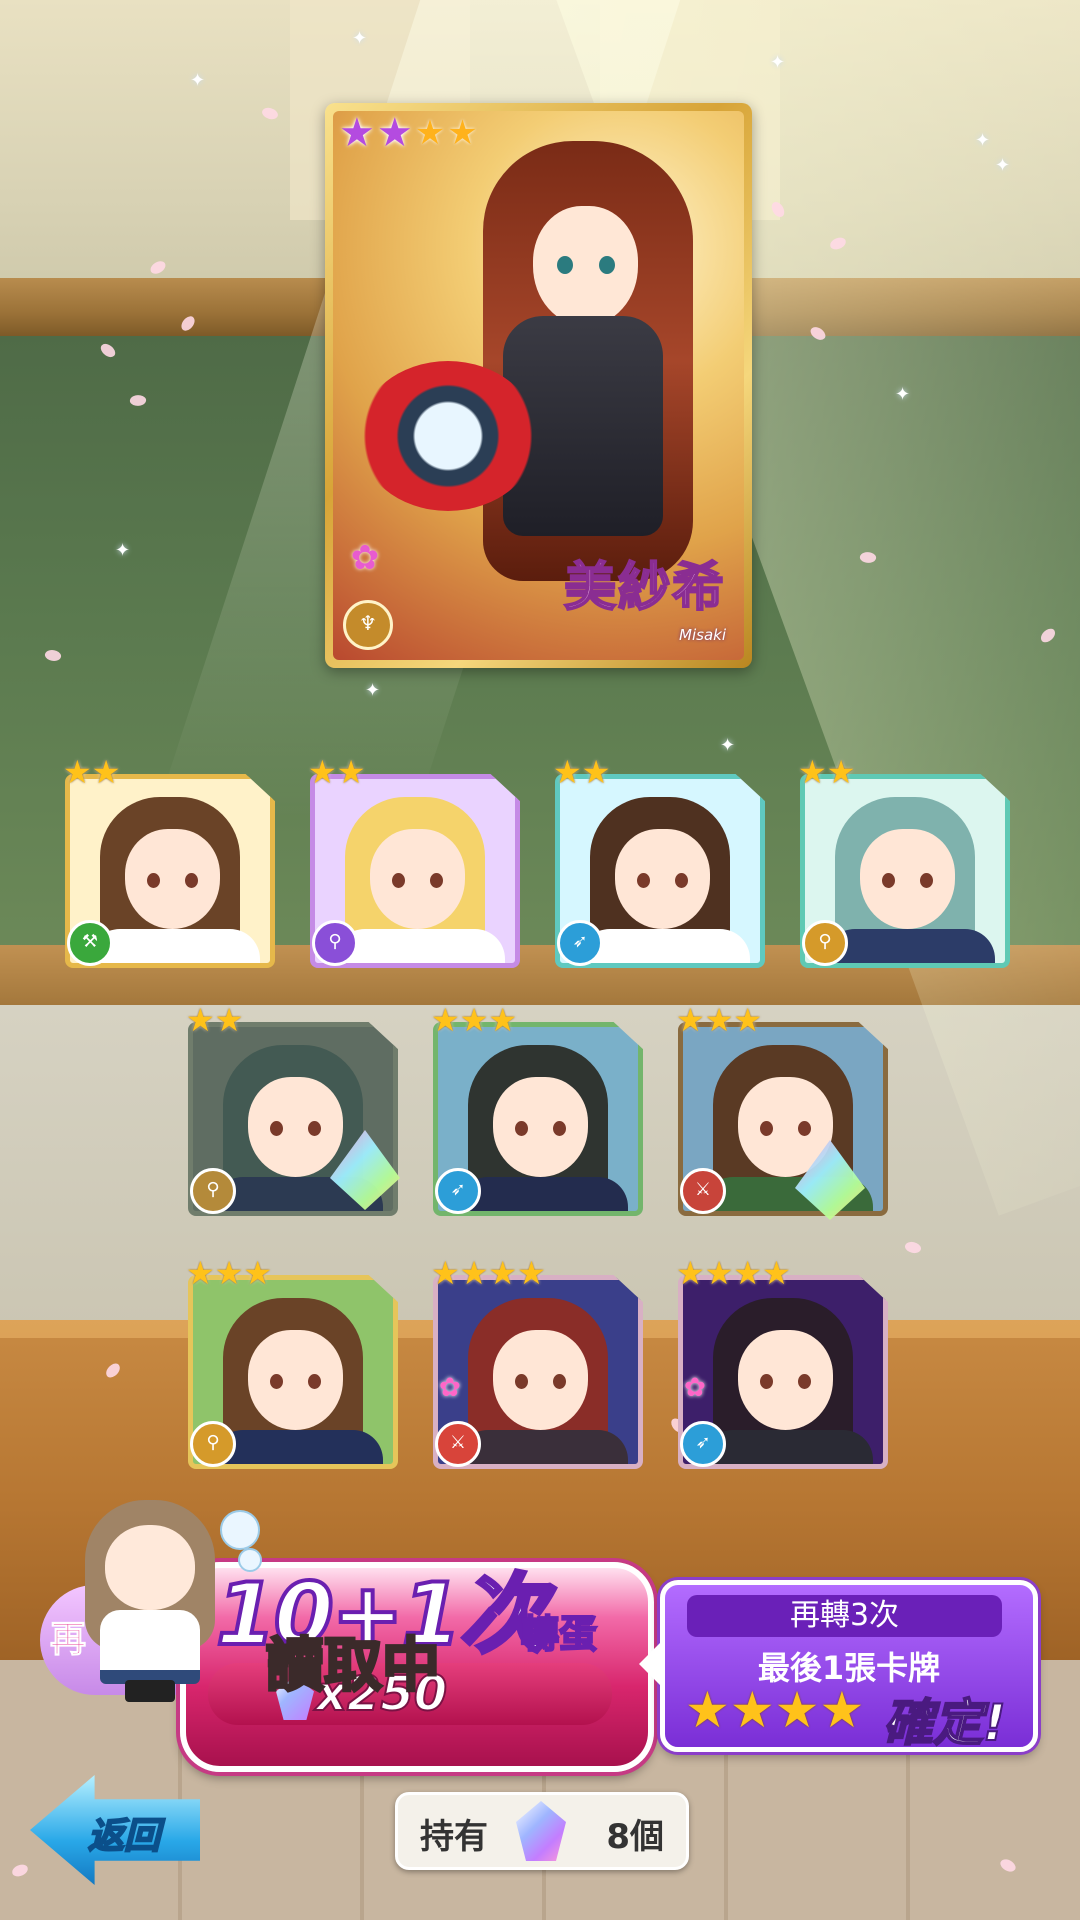 The image size is (1080, 1920). I want to click on result-card: ★ ★ ★ ➶, so click(537, 1111).